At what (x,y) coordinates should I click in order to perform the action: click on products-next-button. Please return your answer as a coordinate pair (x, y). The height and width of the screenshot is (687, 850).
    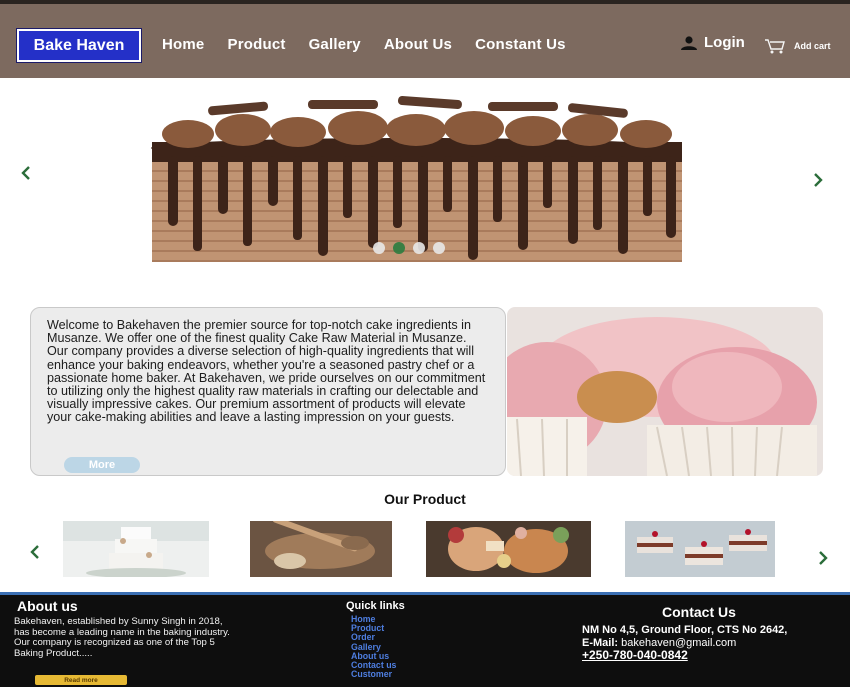
    Looking at the image, I should click on (823, 559).